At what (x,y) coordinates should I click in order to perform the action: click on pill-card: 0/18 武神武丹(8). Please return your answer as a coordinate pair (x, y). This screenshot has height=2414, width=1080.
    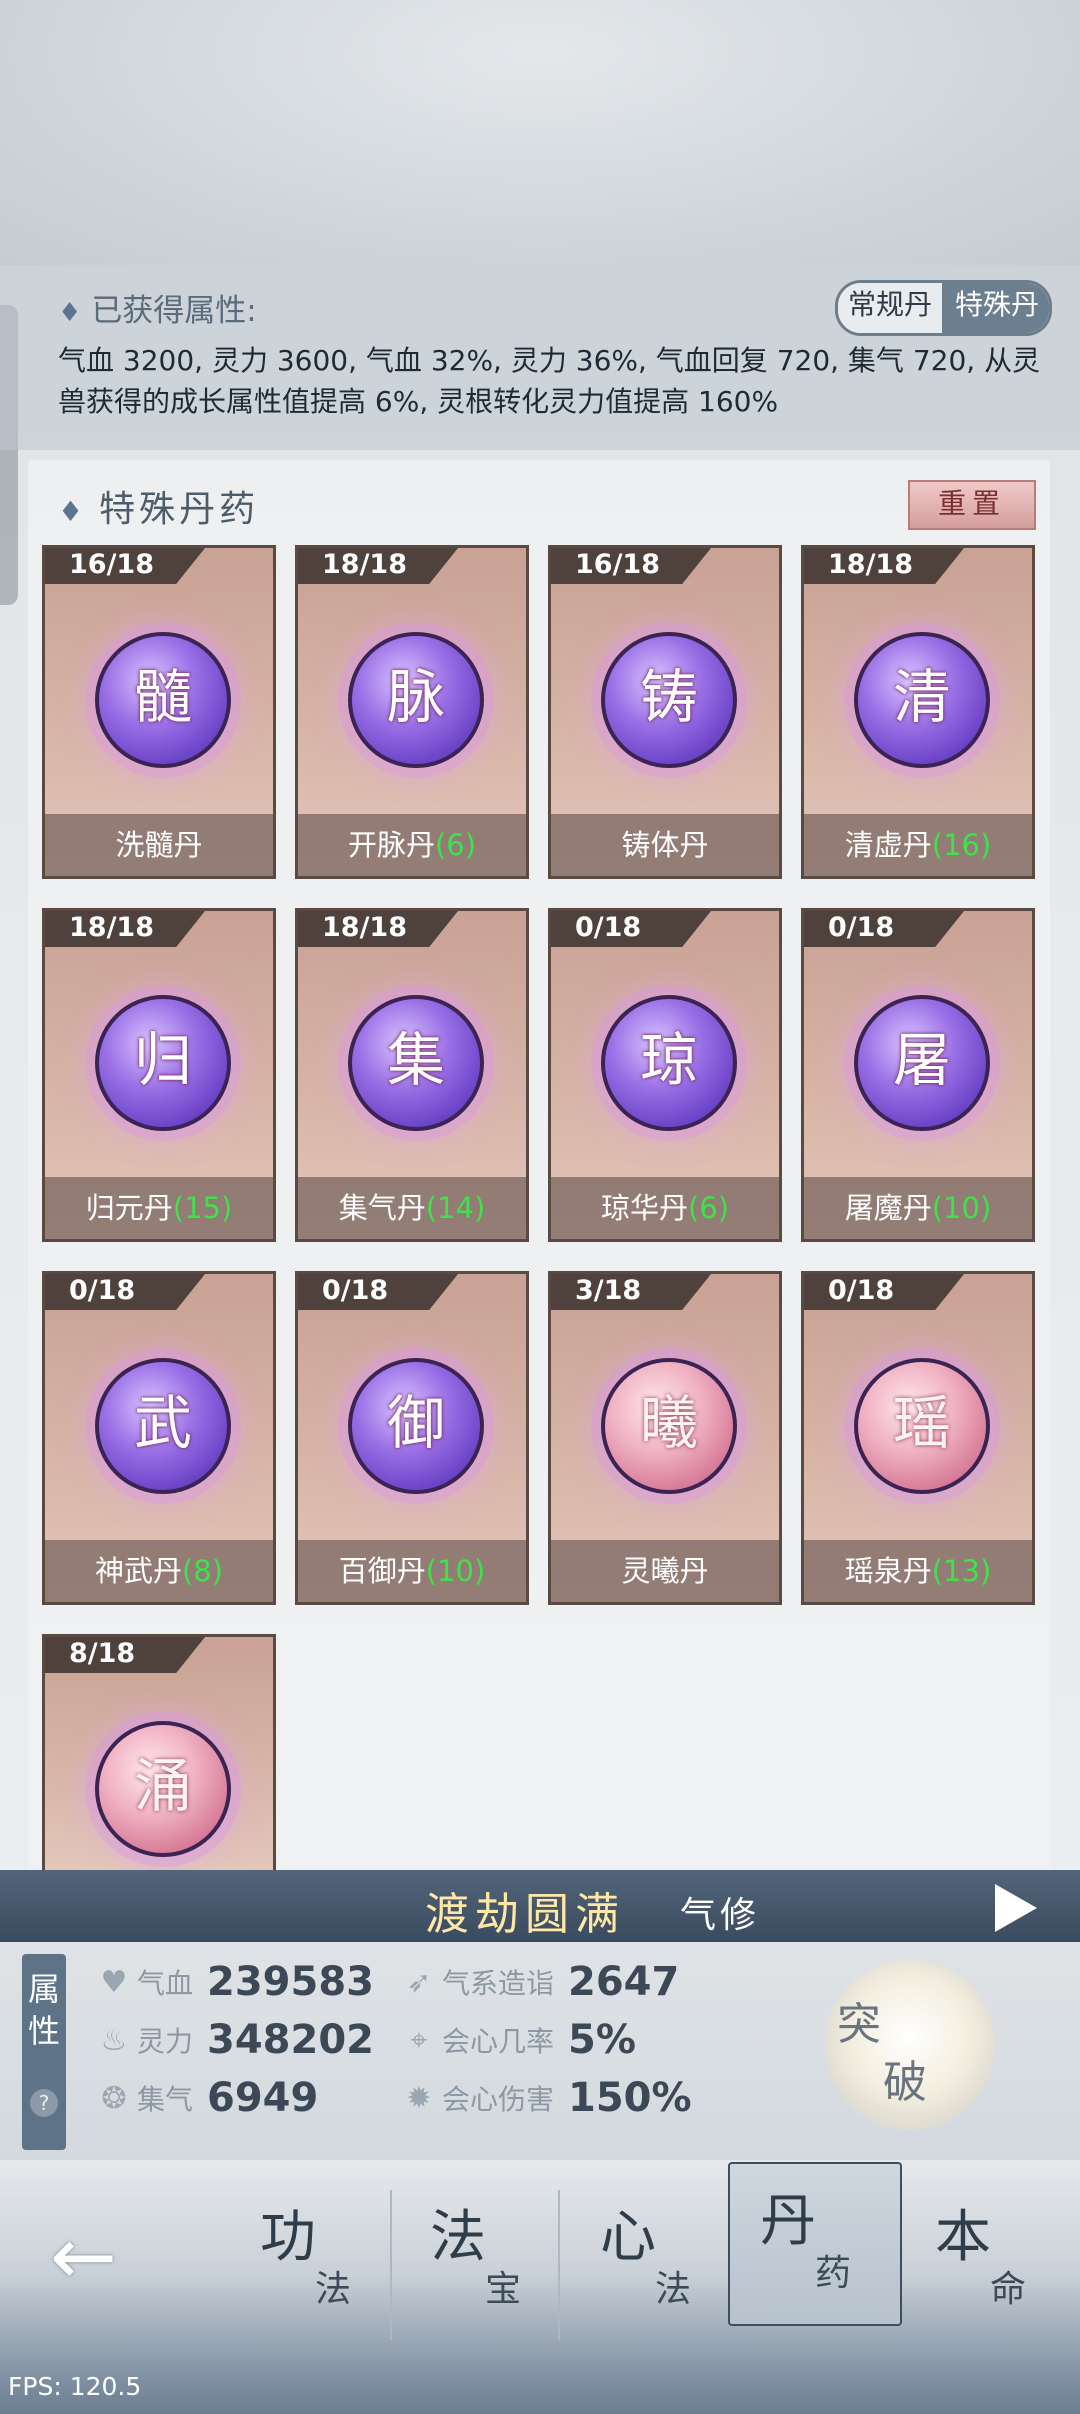
    Looking at the image, I should click on (159, 1438).